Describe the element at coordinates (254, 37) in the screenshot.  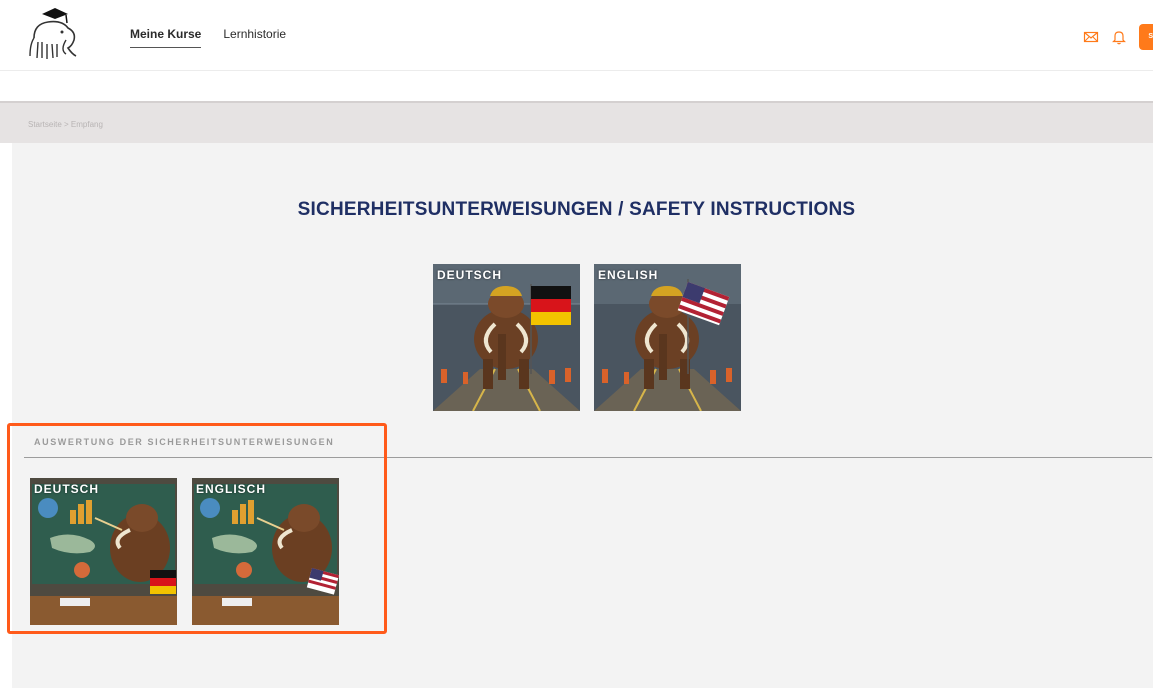
I see `nav-lernhistorie: Lernhistorie` at that location.